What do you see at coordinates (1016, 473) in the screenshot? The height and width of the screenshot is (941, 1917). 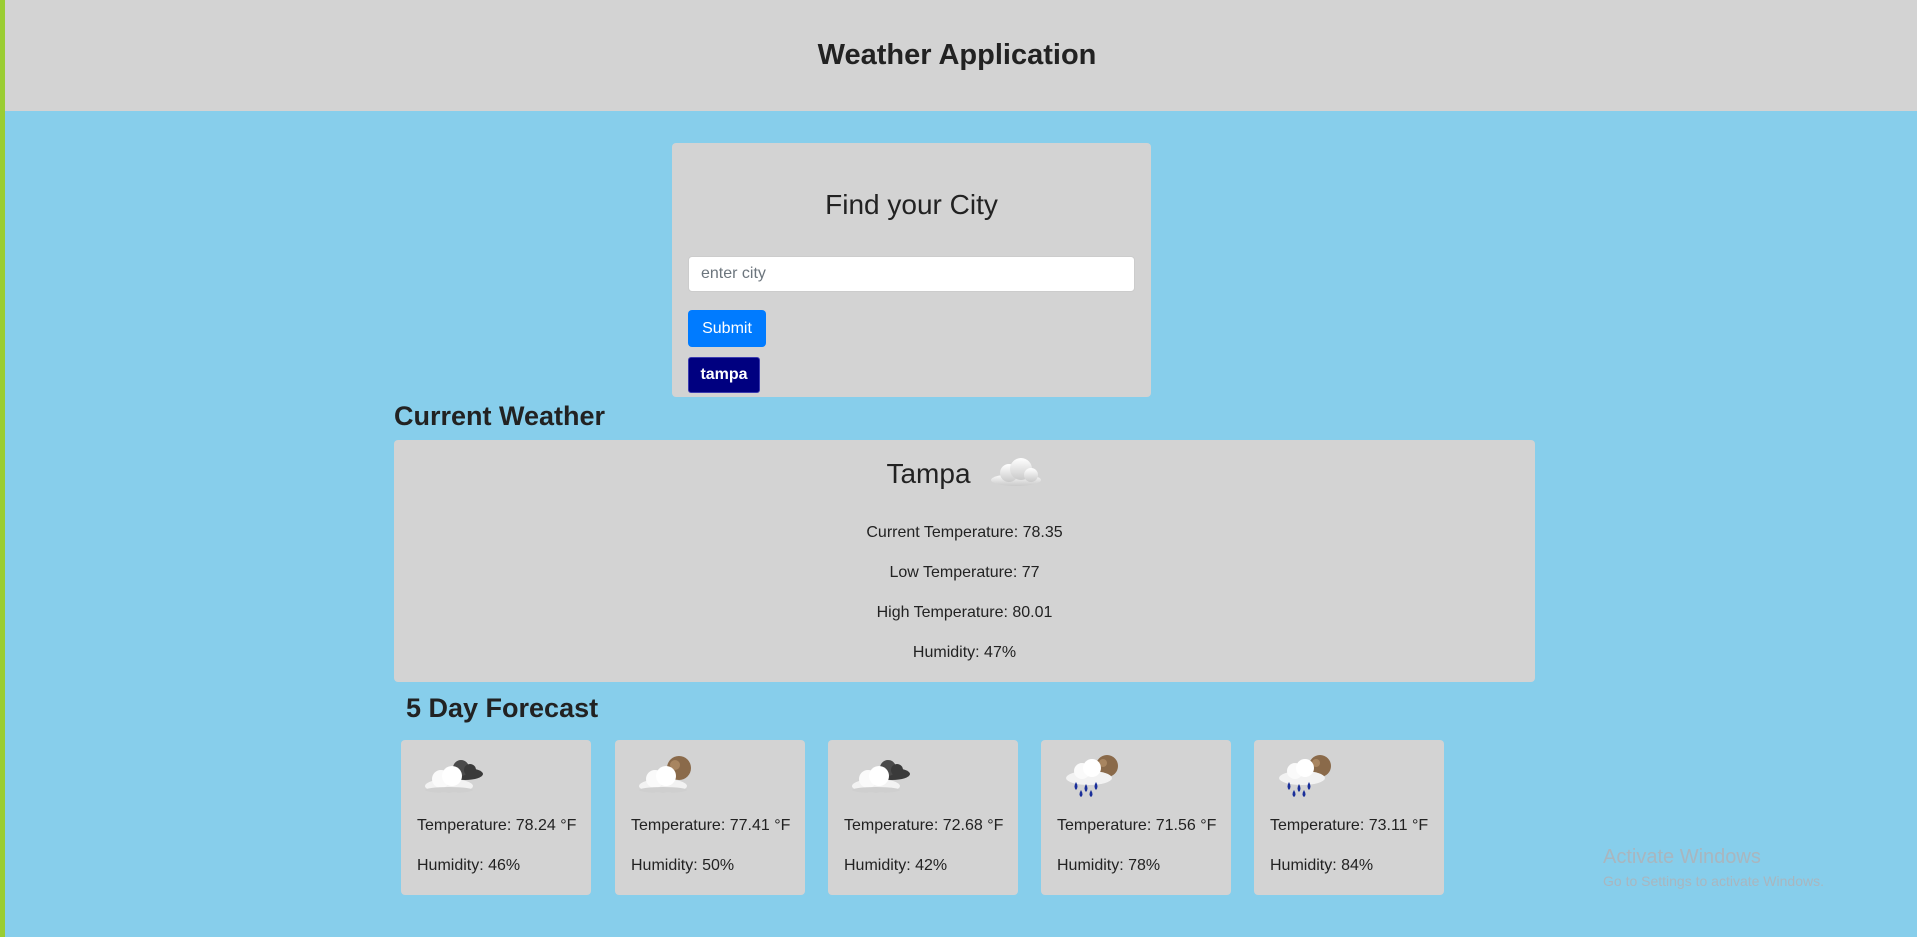 I see `cloud-icon` at bounding box center [1016, 473].